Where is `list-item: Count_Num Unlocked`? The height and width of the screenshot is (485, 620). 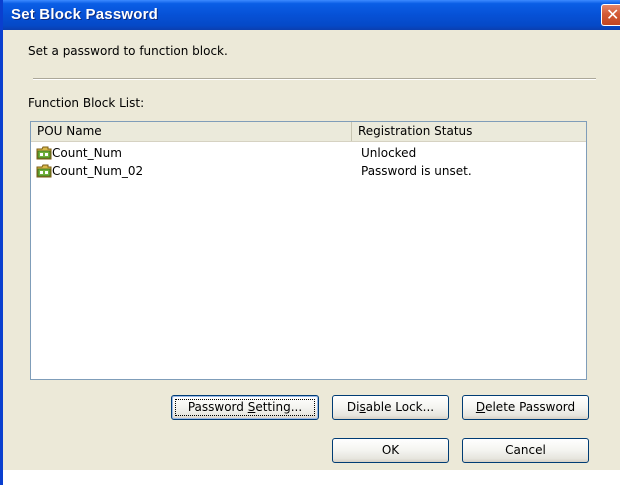 list-item: Count_Num Unlocked is located at coordinates (308, 153).